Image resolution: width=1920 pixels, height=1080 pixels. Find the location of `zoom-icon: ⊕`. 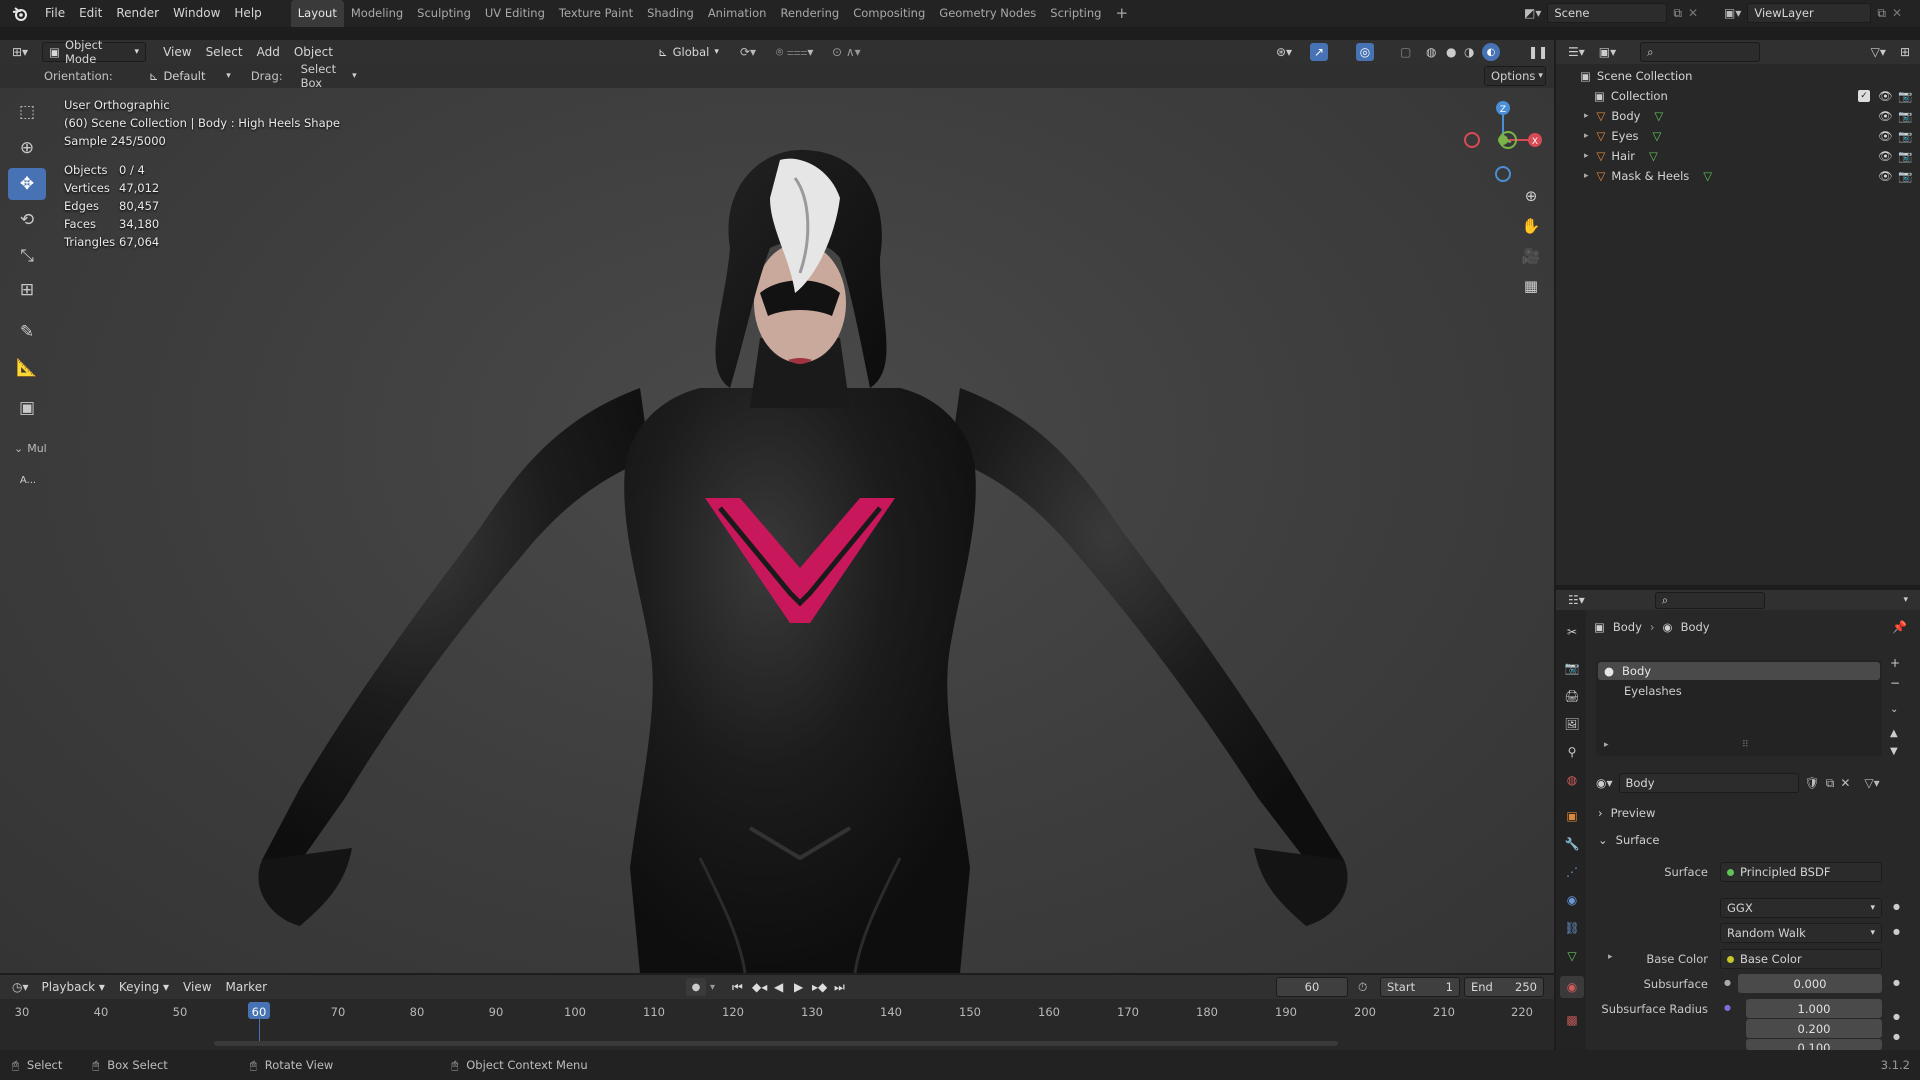

zoom-icon: ⊕ is located at coordinates (1531, 196).